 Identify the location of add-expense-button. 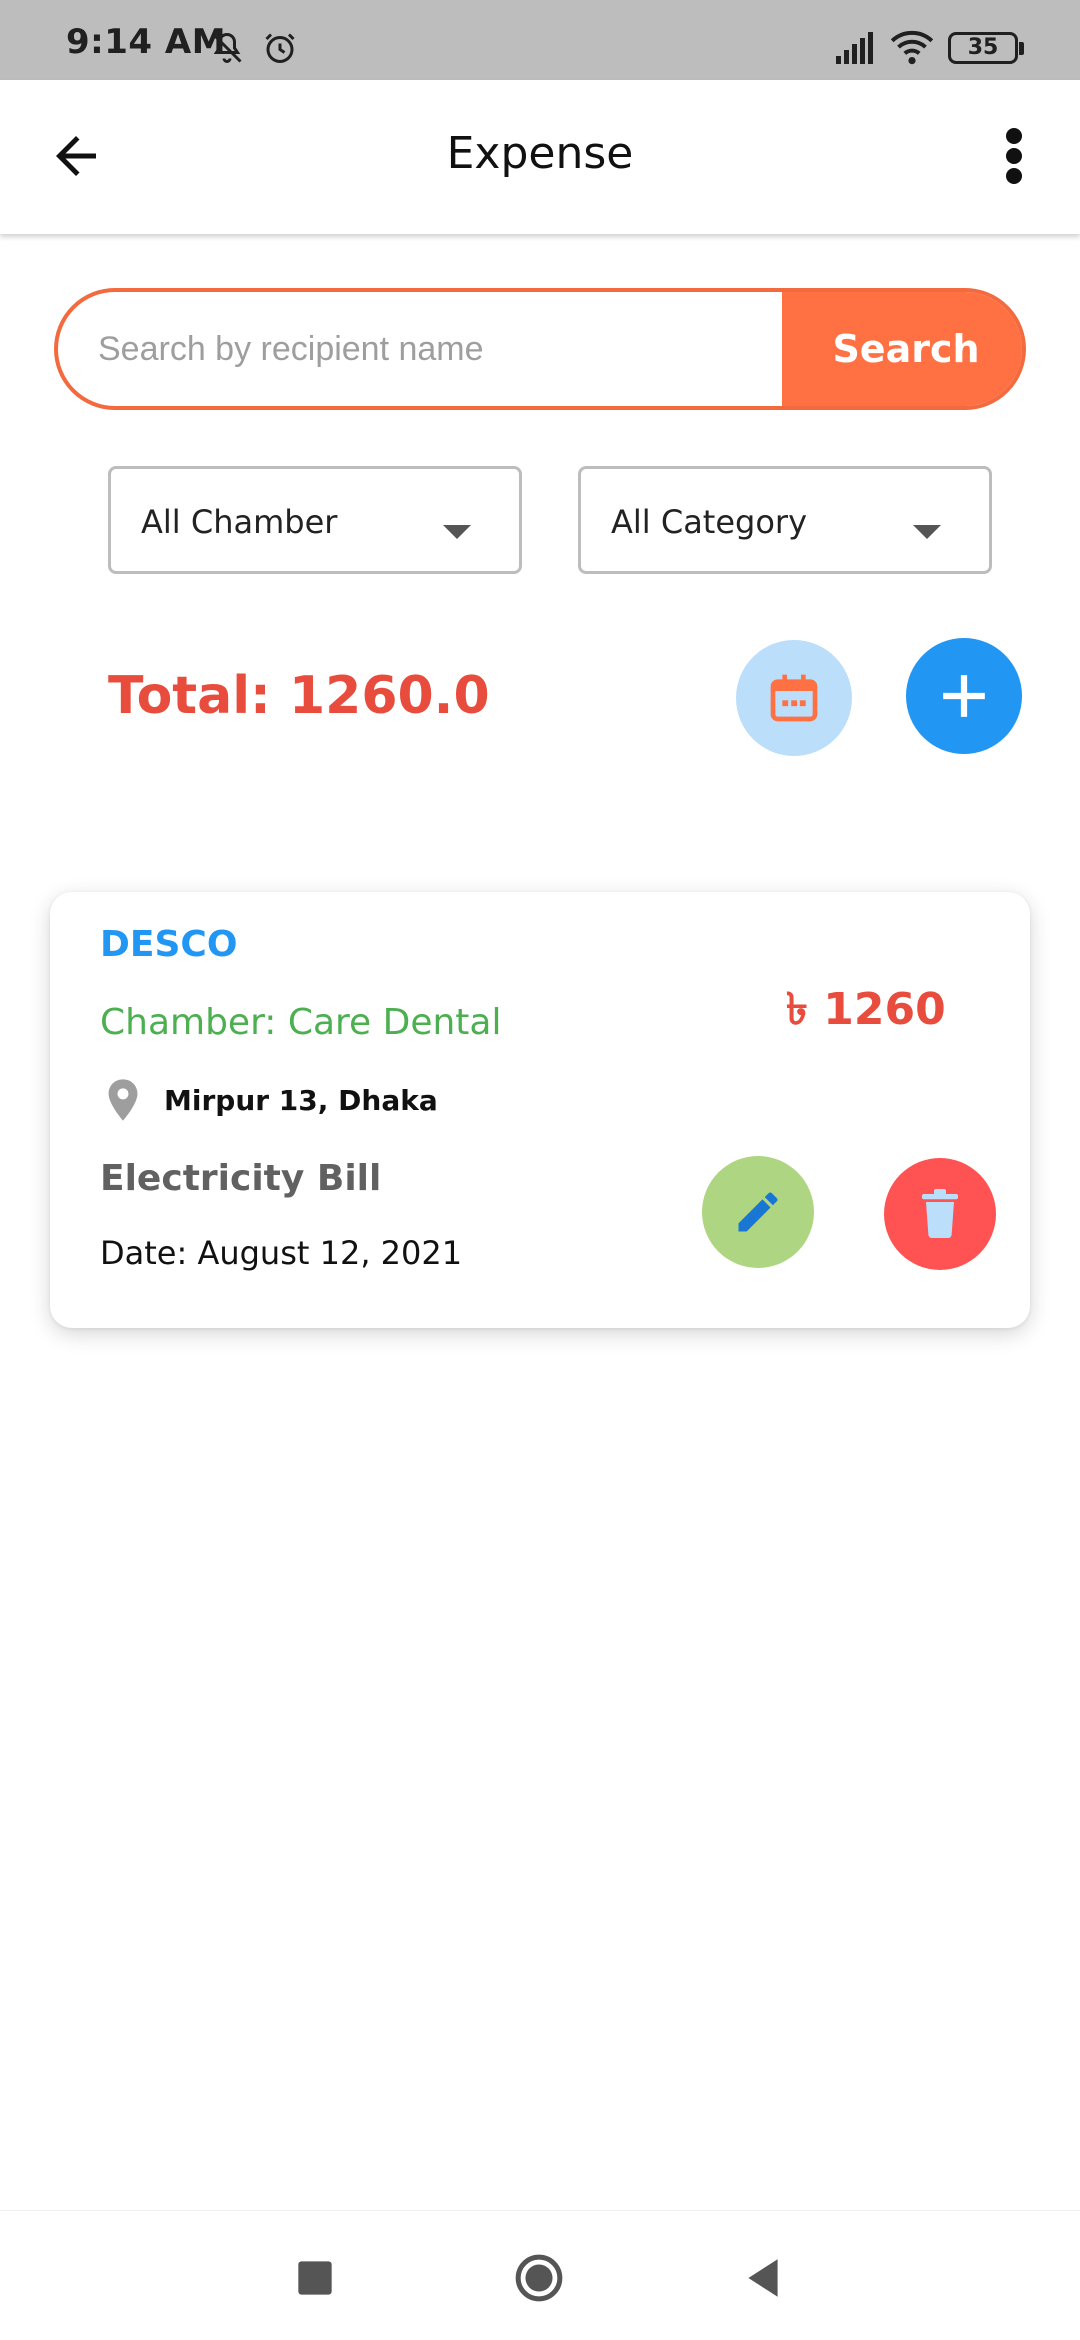
(964, 696).